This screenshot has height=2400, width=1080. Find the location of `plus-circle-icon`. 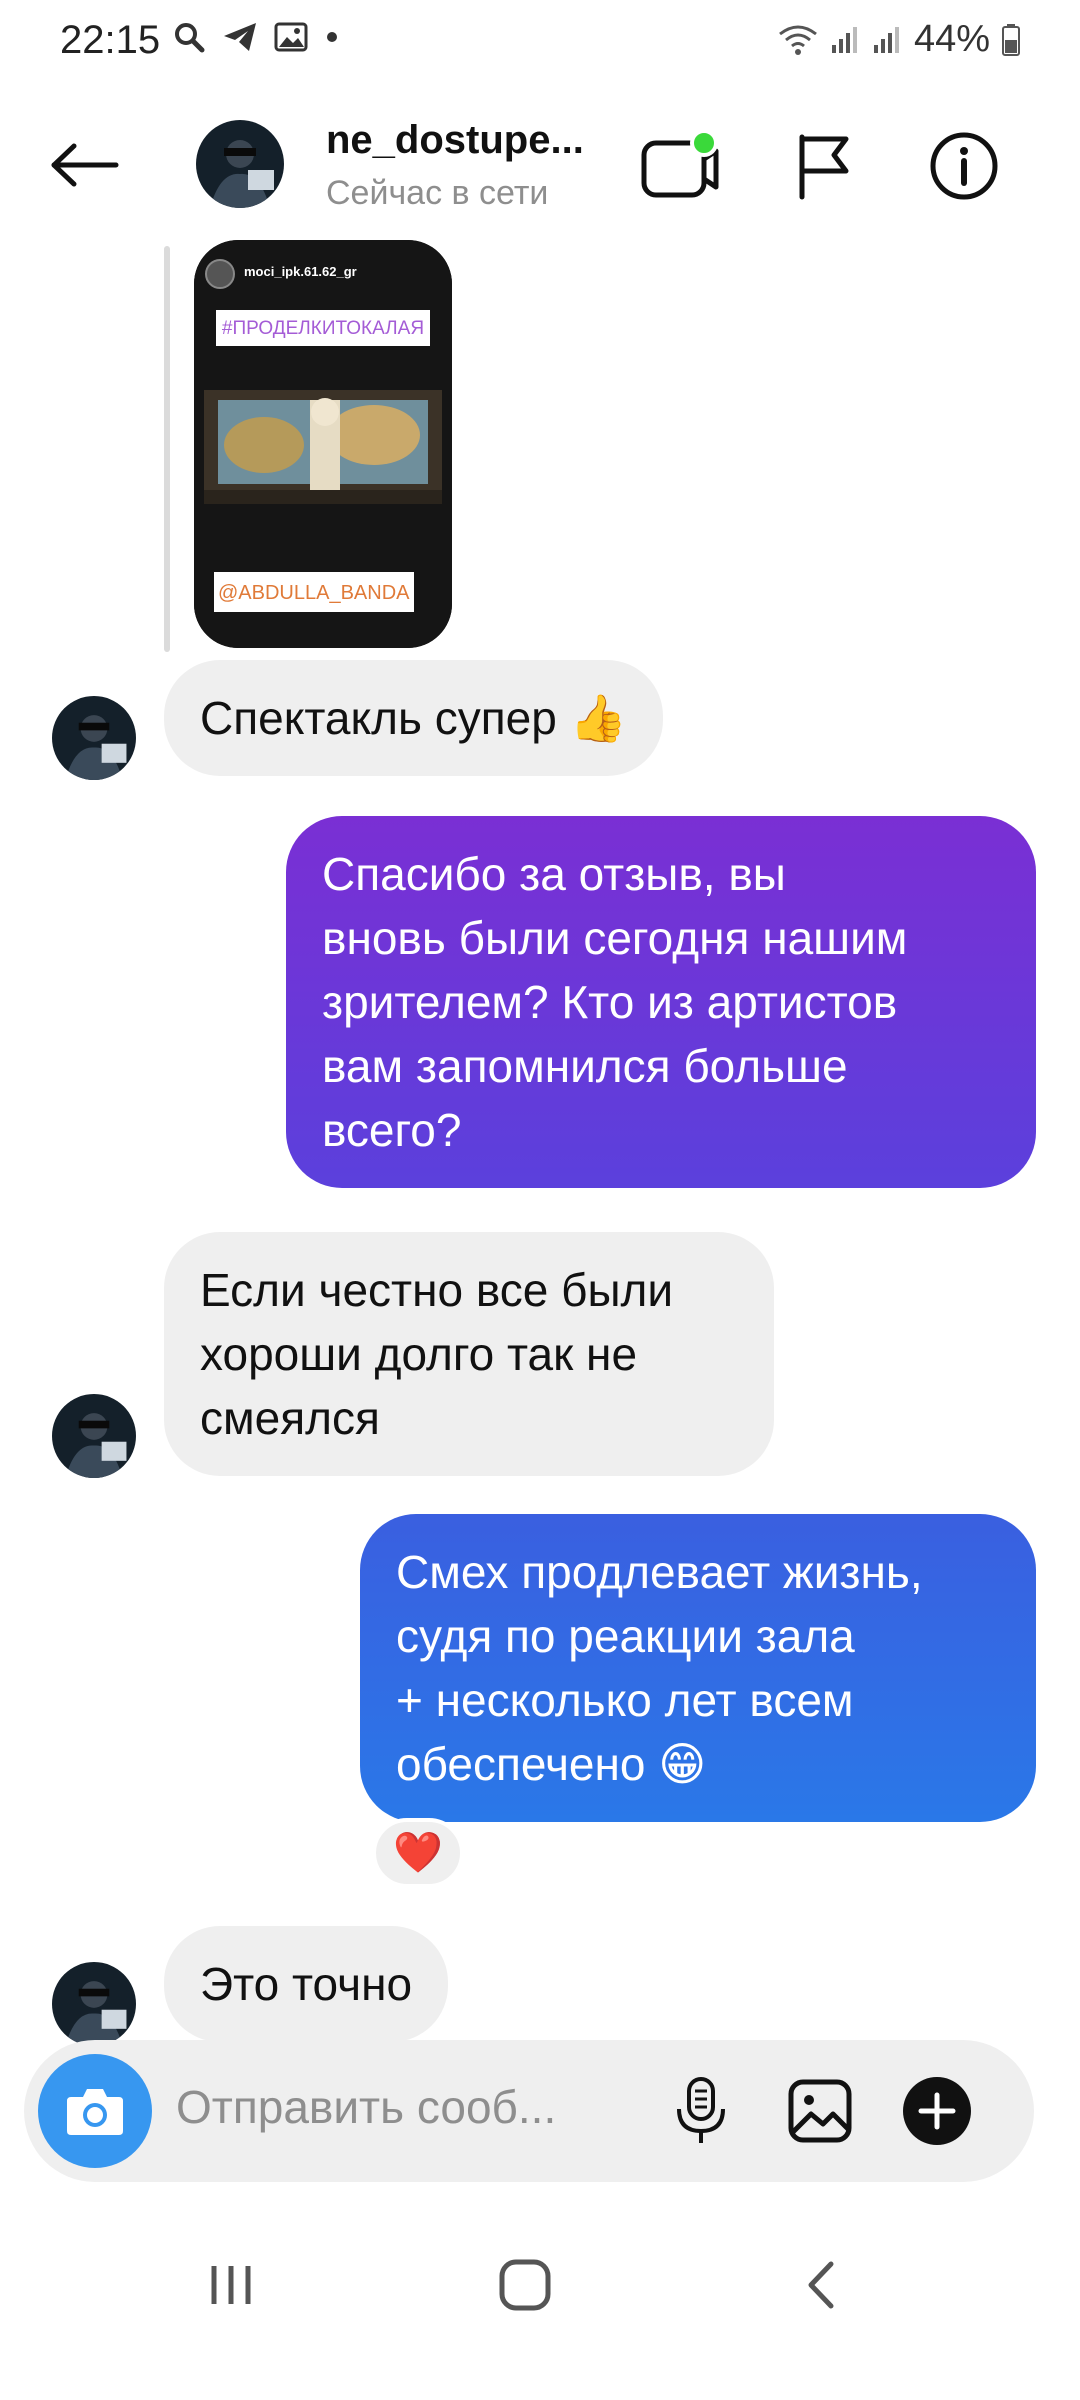

plus-circle-icon is located at coordinates (937, 2111).